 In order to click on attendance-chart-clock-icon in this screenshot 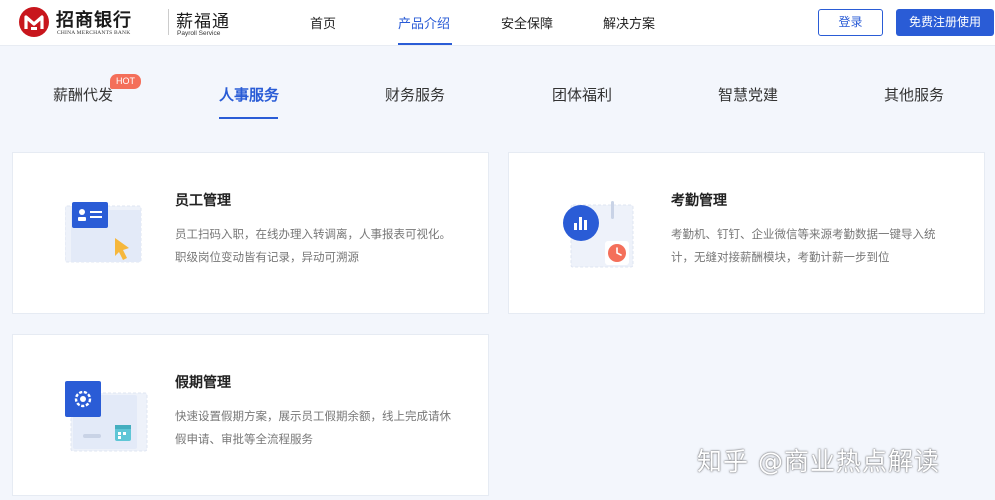, I will do `click(598, 234)`.